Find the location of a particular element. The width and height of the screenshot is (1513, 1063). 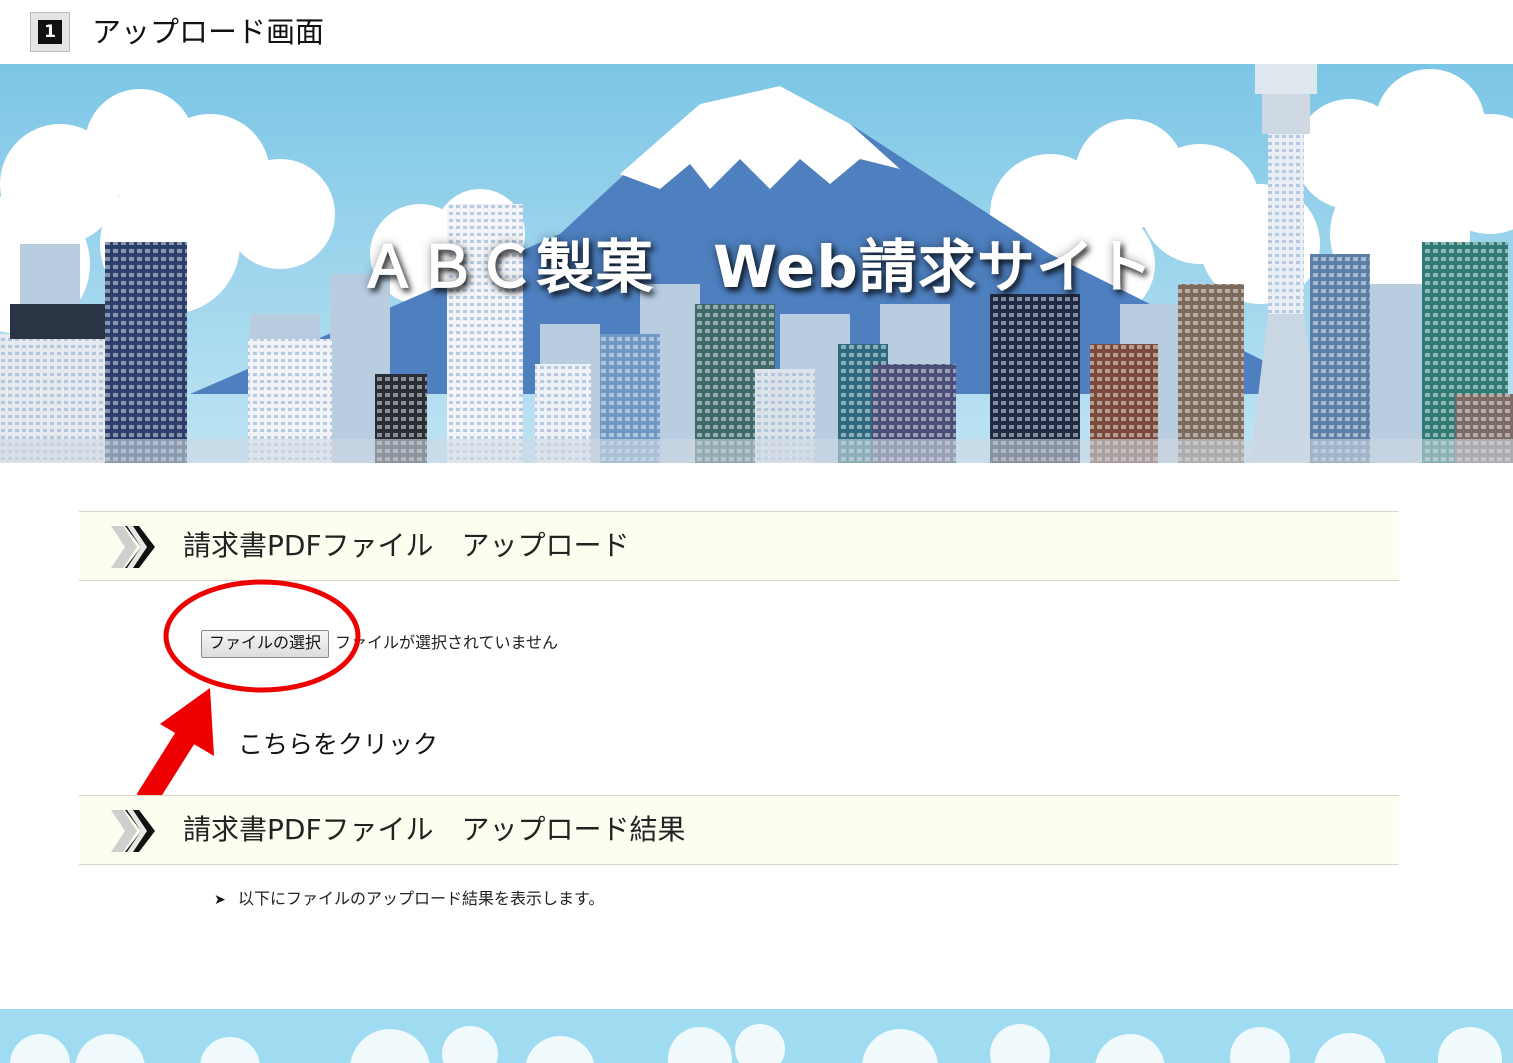

result-section-header: 請求書PDFファイル アップロード結果 is located at coordinates (739, 830).